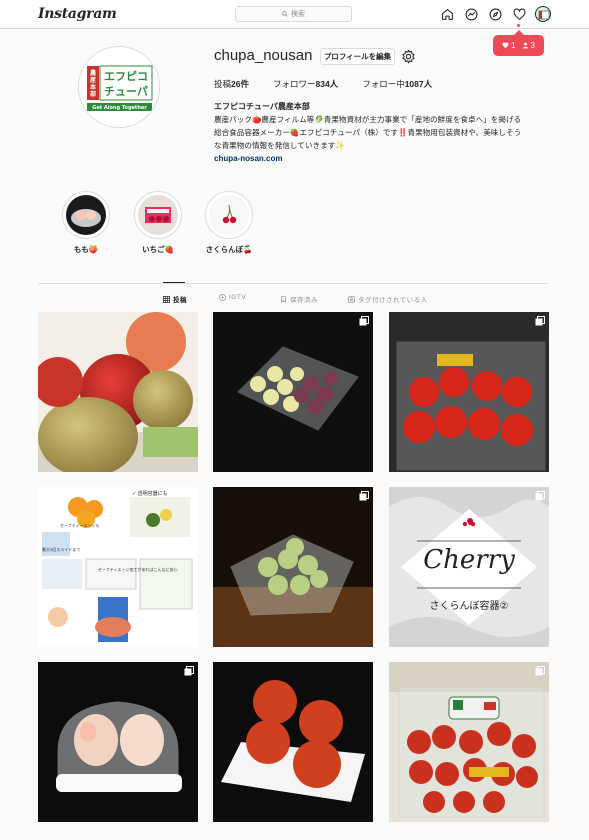 The image size is (589, 840). I want to click on followers-count: フォロワー834人, so click(305, 84).